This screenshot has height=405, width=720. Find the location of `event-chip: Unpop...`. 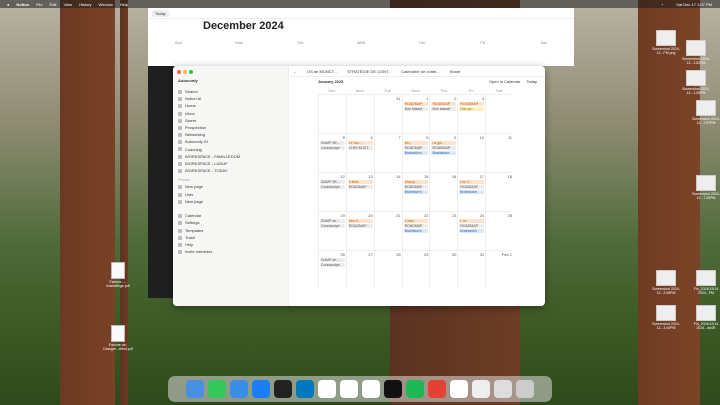

event-chip: Unpop... is located at coordinates (416, 182).